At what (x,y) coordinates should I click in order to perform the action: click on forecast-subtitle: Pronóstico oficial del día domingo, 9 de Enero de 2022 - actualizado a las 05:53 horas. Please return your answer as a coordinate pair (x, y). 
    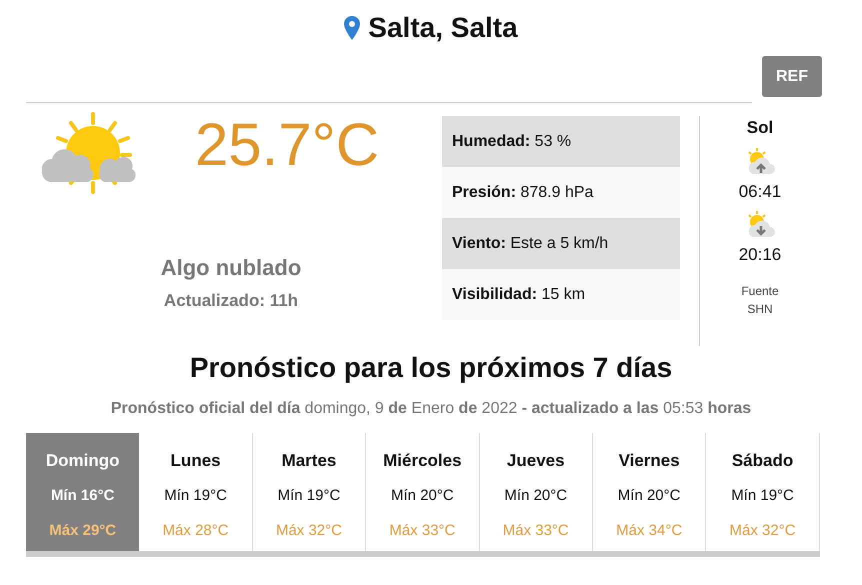
    Looking at the image, I should click on (431, 408).